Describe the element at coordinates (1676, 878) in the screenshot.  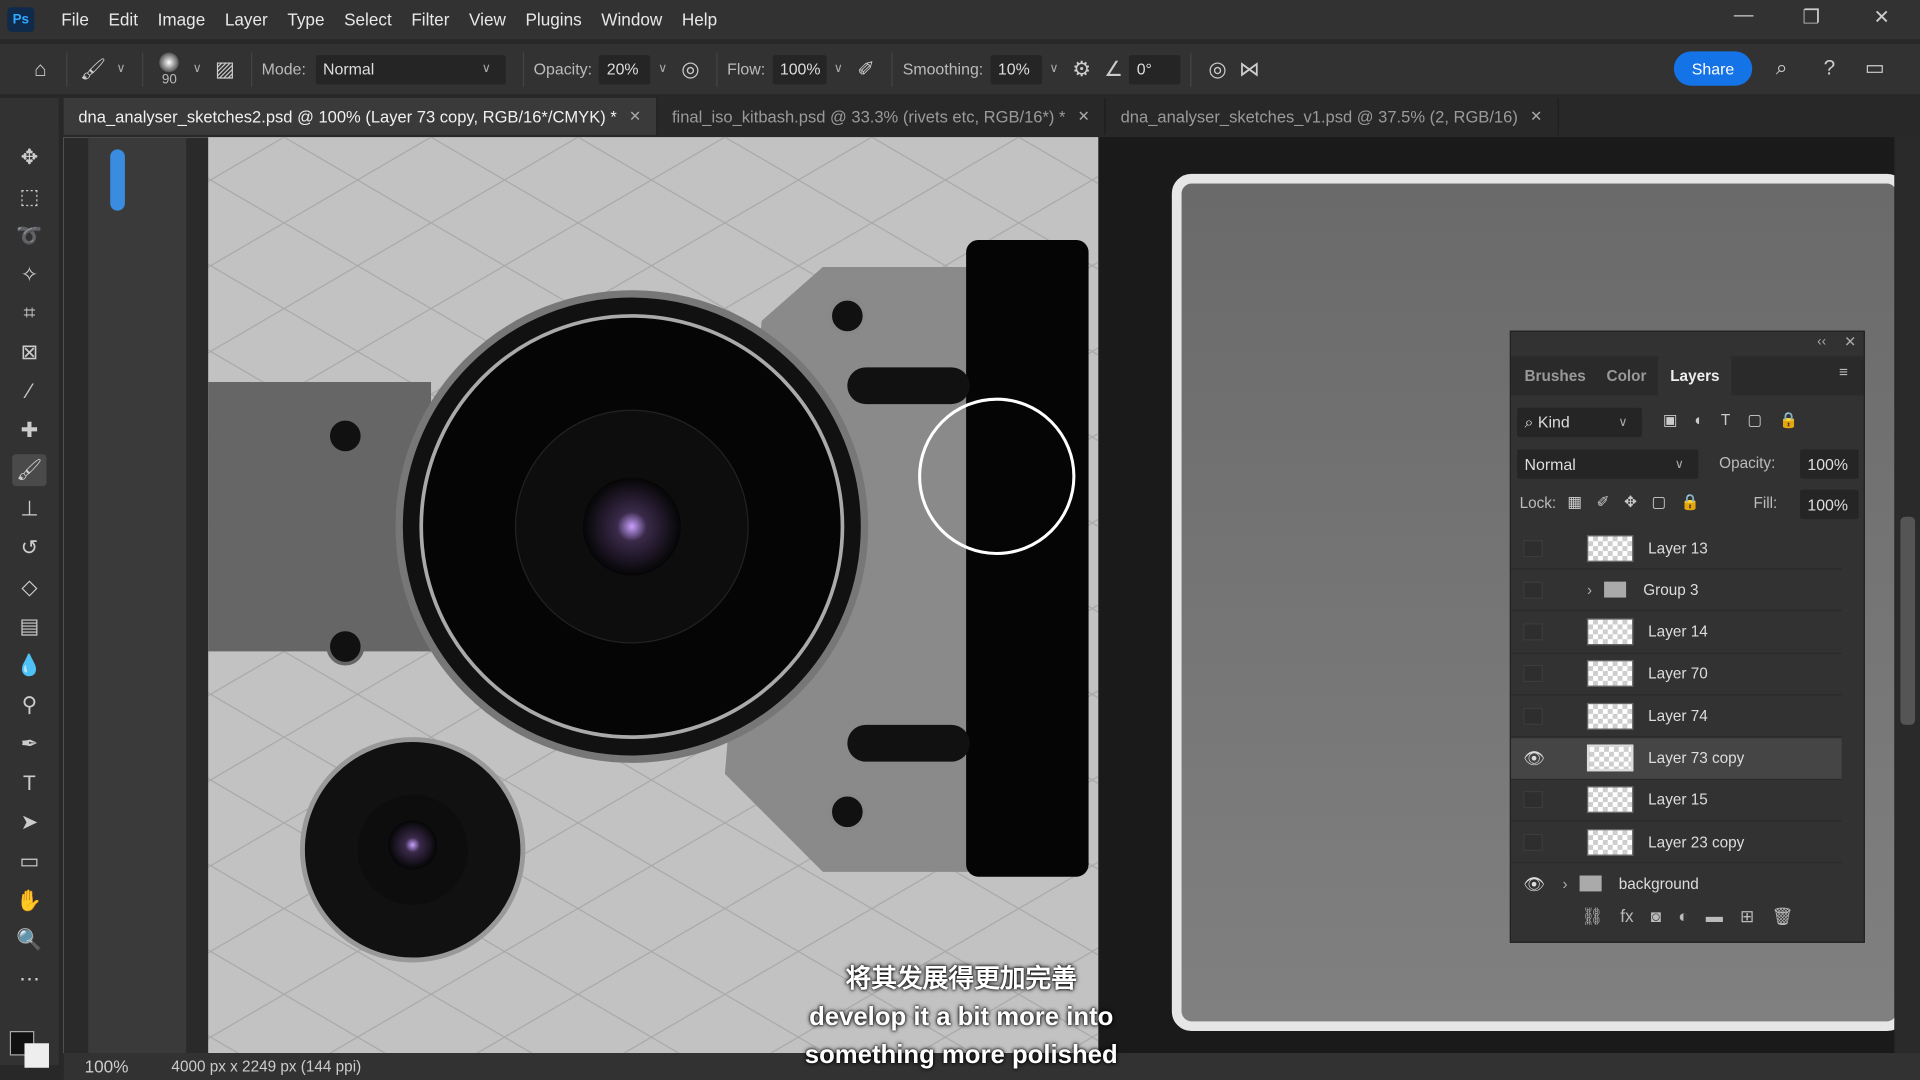
I see `layer-row: 👁 › background` at that location.